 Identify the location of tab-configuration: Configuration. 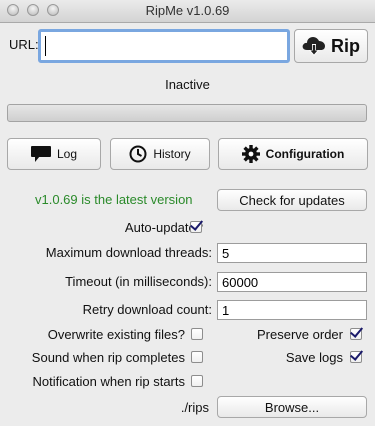
(293, 154).